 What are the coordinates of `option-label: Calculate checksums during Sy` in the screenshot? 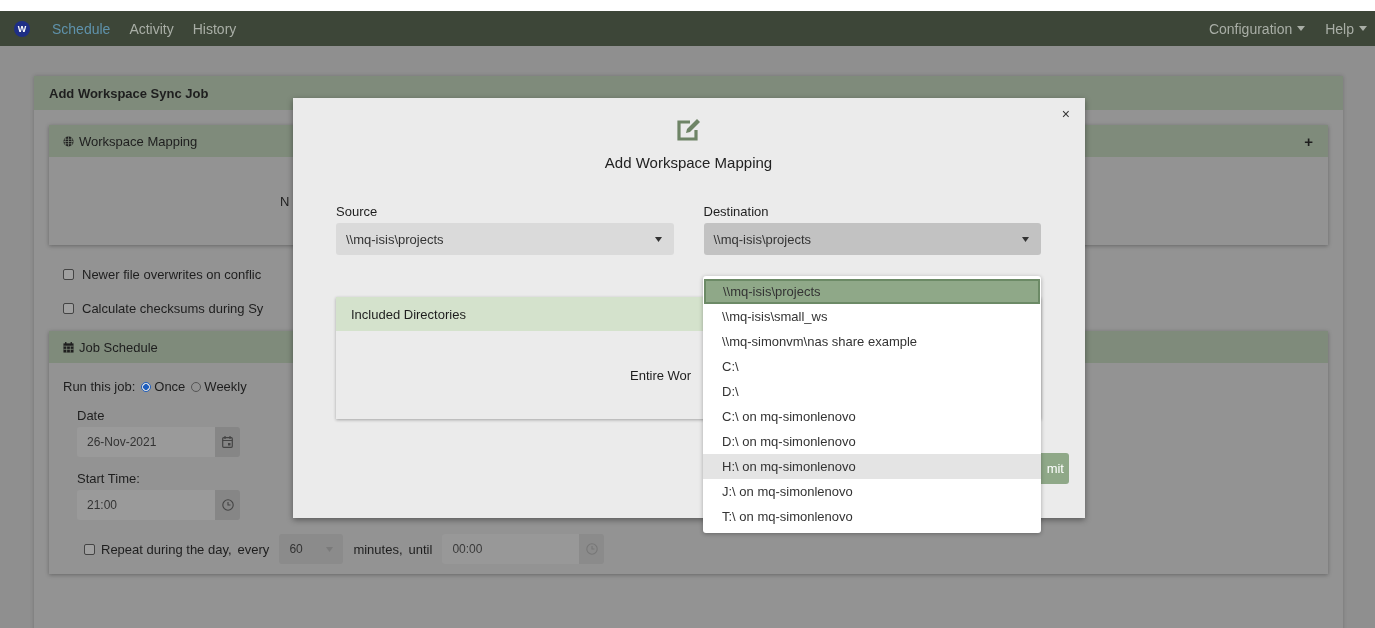 It's located at (173, 308).